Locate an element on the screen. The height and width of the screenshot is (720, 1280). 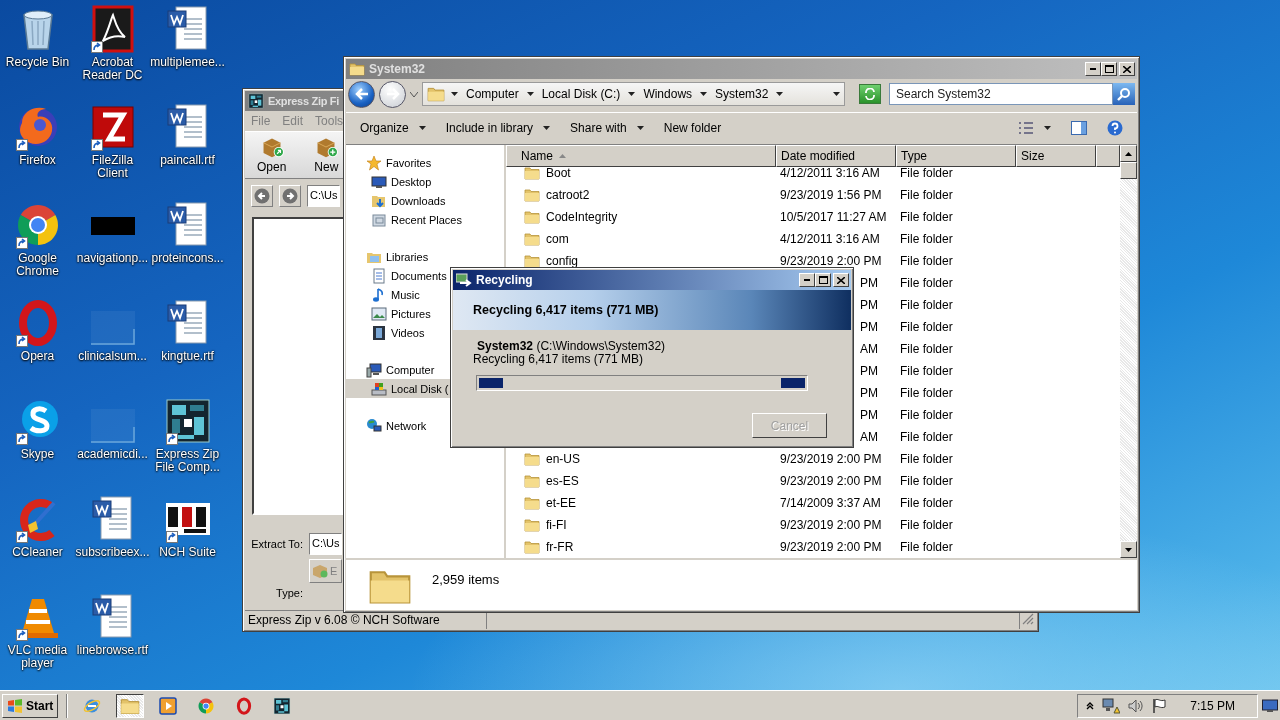
window-title: Recycling is located at coordinates (504, 280).